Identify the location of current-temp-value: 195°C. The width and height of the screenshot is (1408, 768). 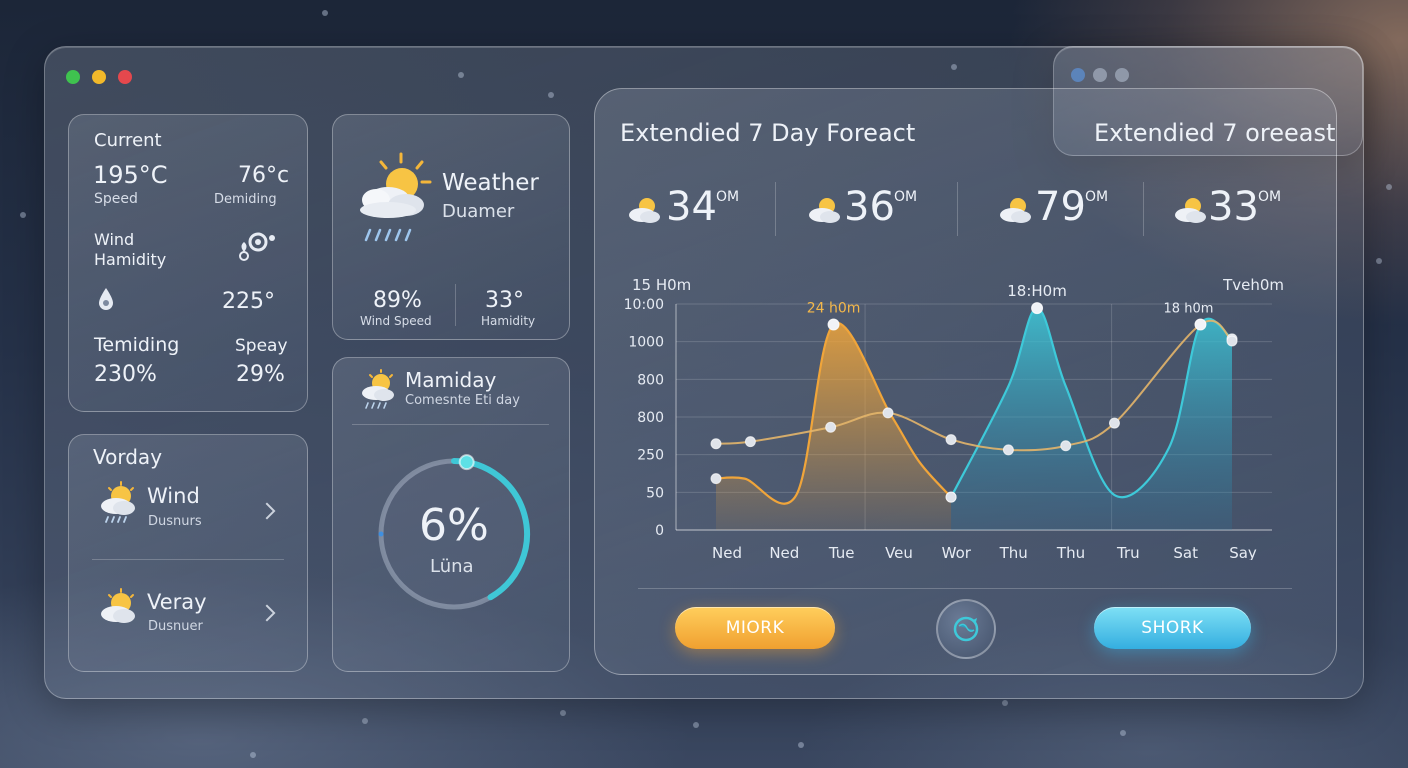
(130, 175).